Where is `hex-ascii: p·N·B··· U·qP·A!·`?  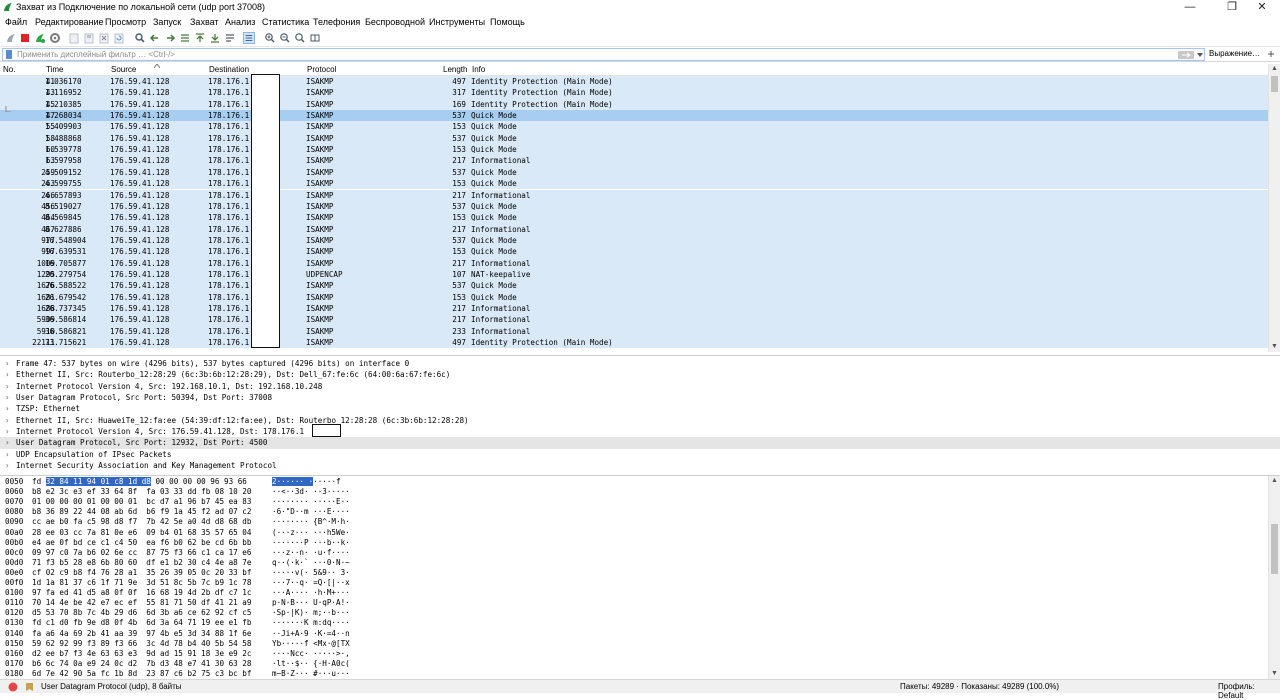
hex-ascii: p·N·B··· U·qP·A!· is located at coordinates (311, 603).